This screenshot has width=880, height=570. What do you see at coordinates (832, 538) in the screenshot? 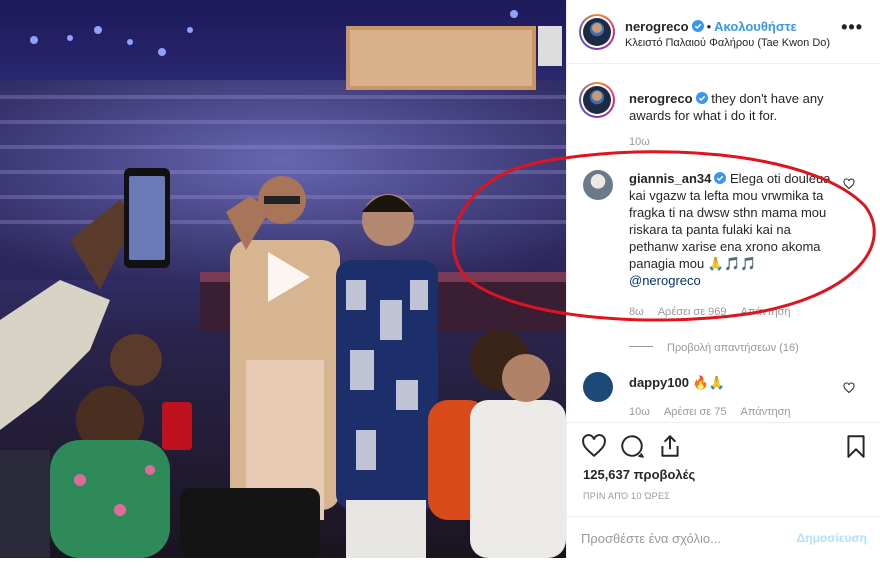
I see `post-comment-button: Δημοσίευση` at bounding box center [832, 538].